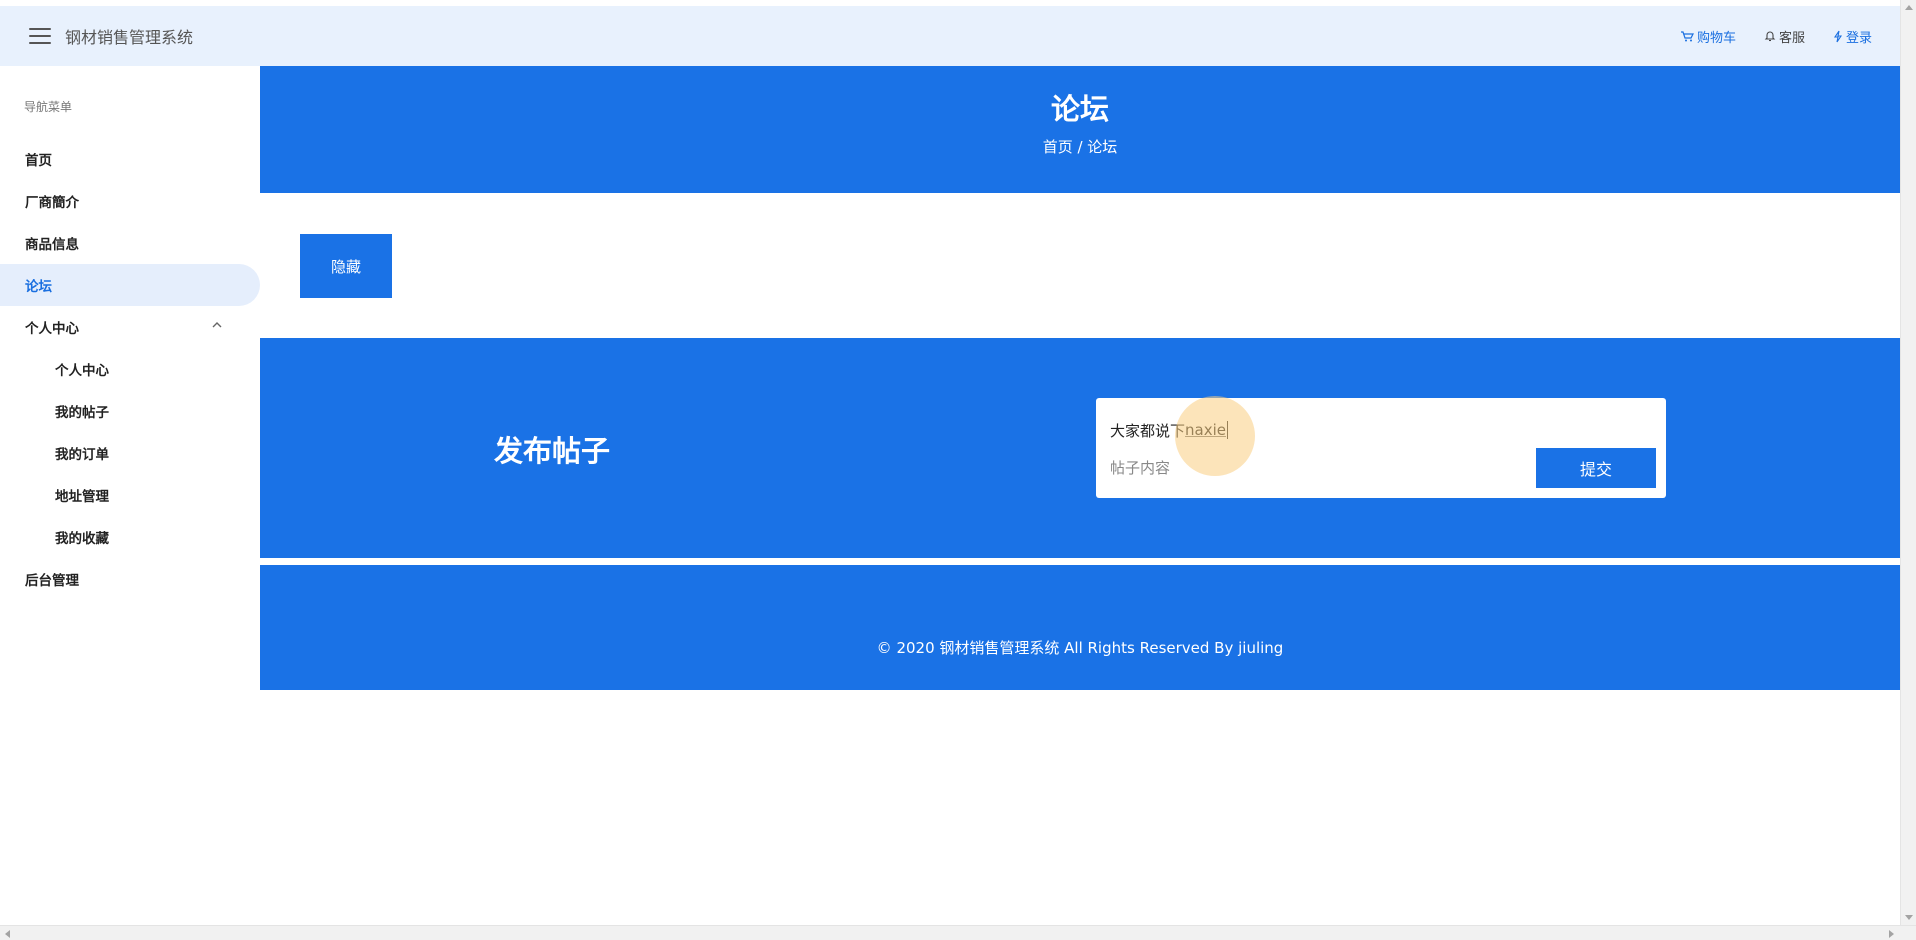  What do you see at coordinates (130, 411) in the screenshot?
I see `sidebar-subitem-my-posts: 我的帖子` at bounding box center [130, 411].